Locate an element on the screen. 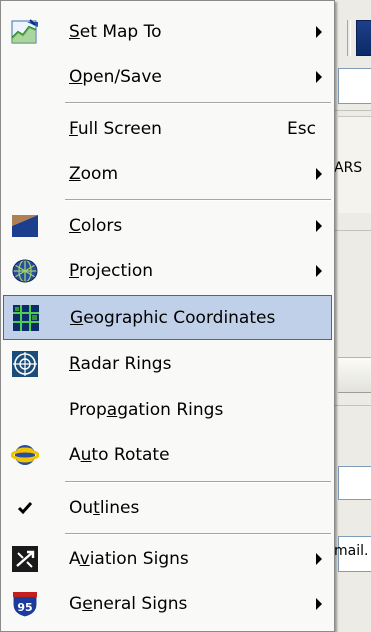 This screenshot has width=371, height=632. rotate-globe-icon is located at coordinates (25, 455).